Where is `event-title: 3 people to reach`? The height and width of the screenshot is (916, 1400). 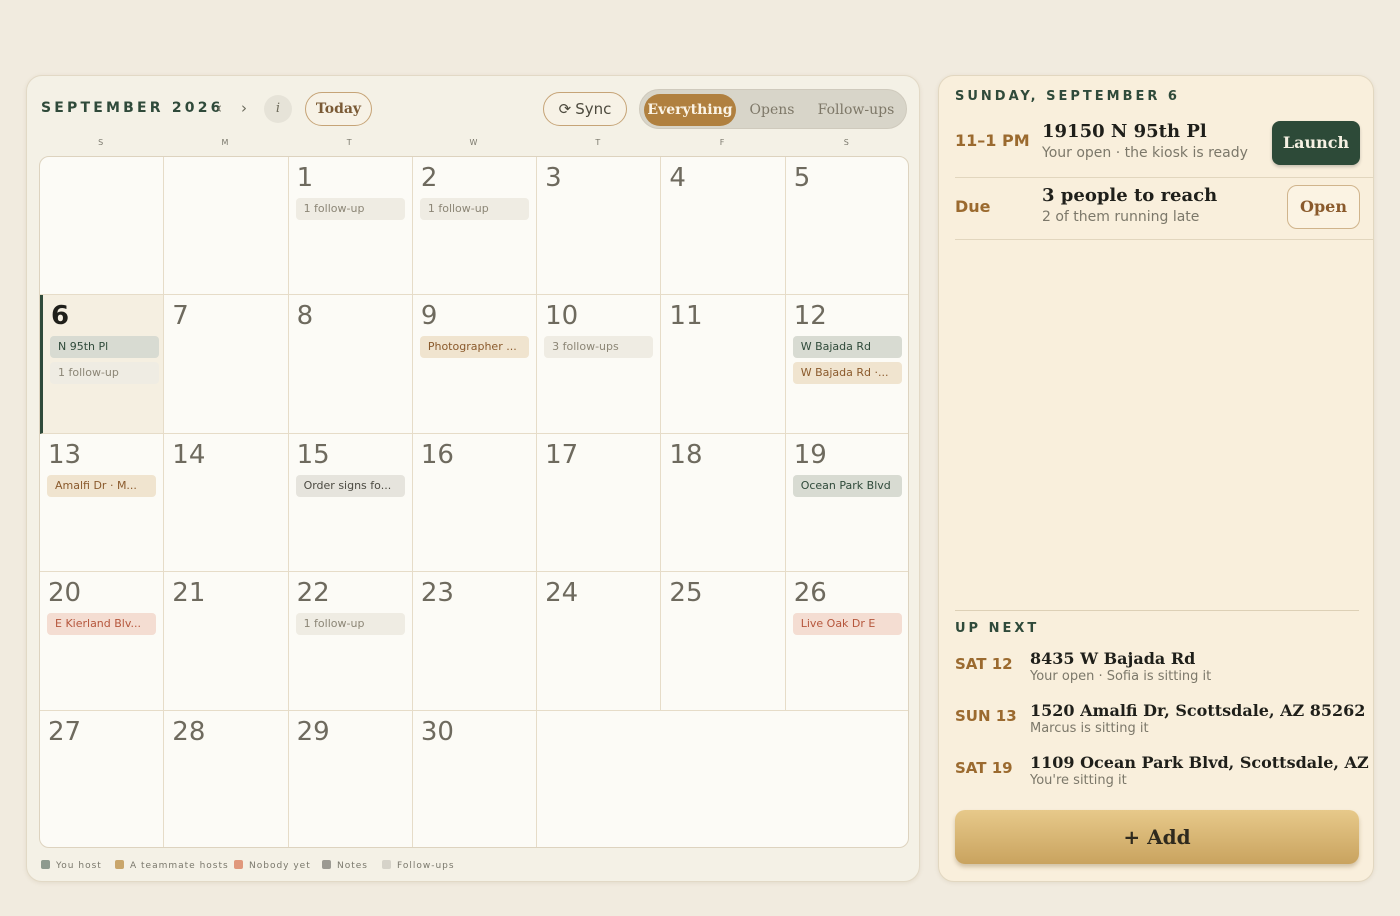
event-title: 3 people to reach is located at coordinates (1130, 195).